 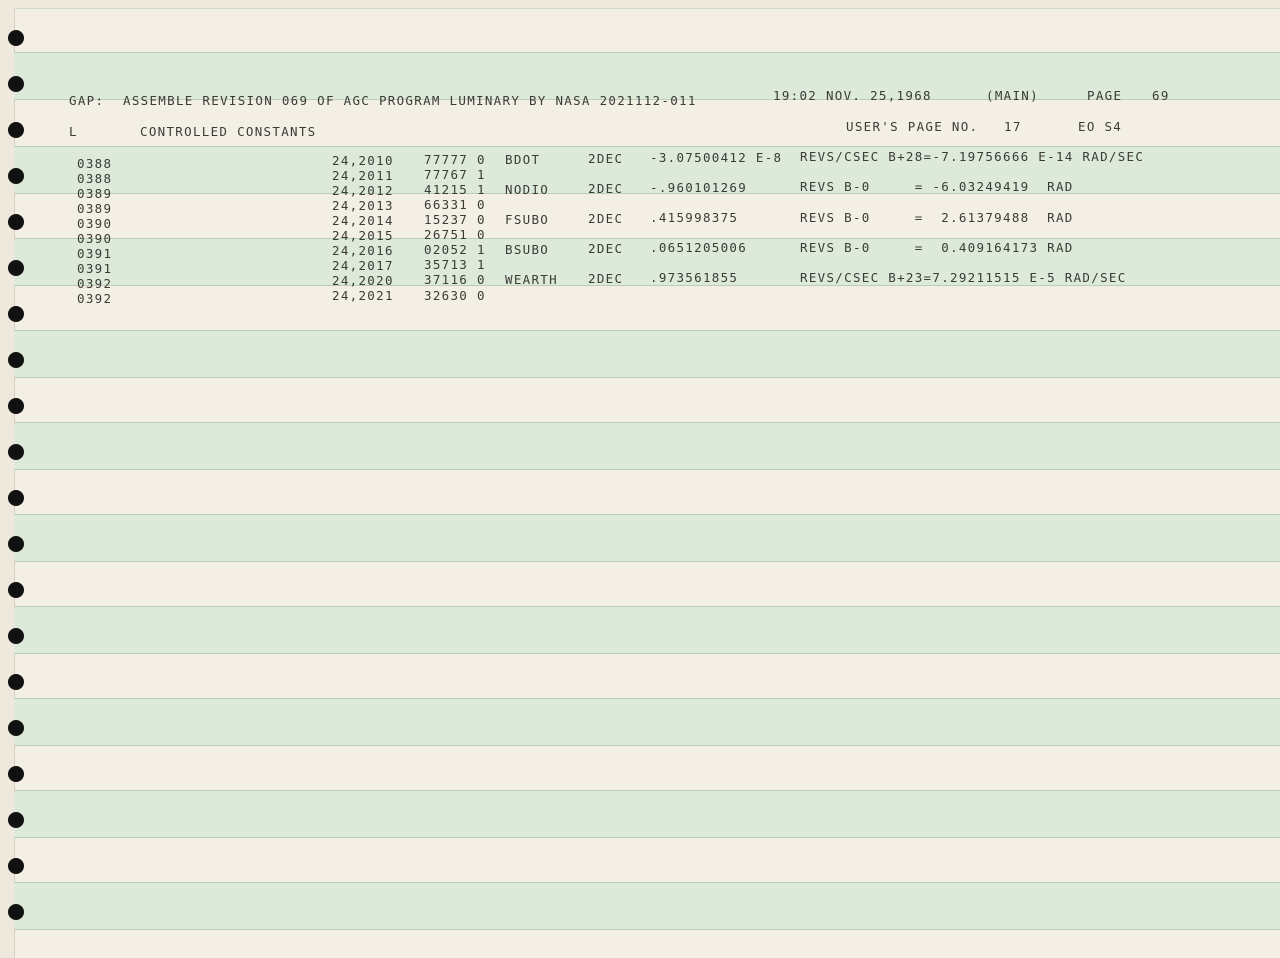 What do you see at coordinates (699, 247) in the screenshot?
I see `constant-value: .0651205006` at bounding box center [699, 247].